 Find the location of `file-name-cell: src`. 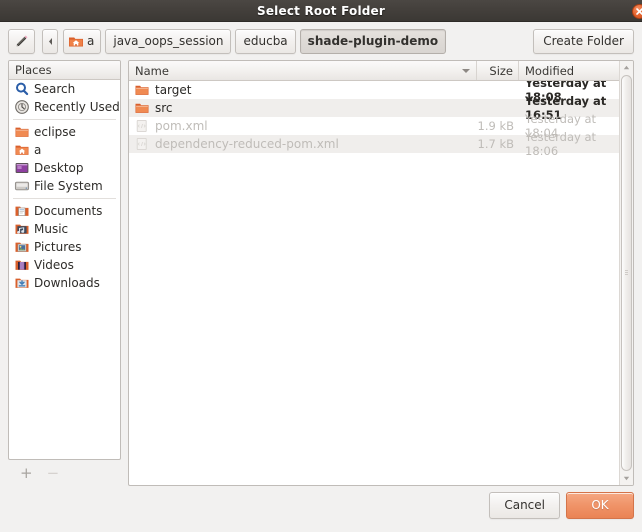

file-name-cell: src is located at coordinates (303, 108).